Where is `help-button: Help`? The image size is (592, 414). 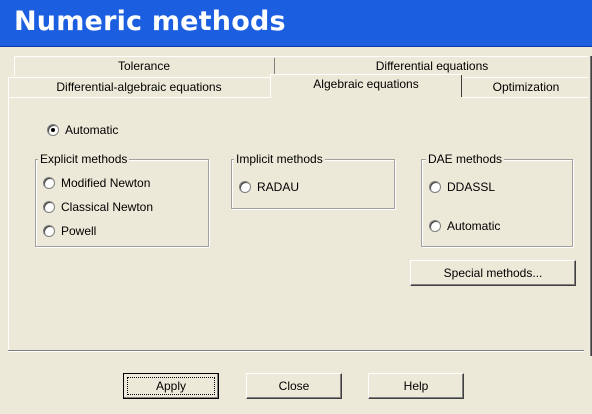 help-button: Help is located at coordinates (416, 386).